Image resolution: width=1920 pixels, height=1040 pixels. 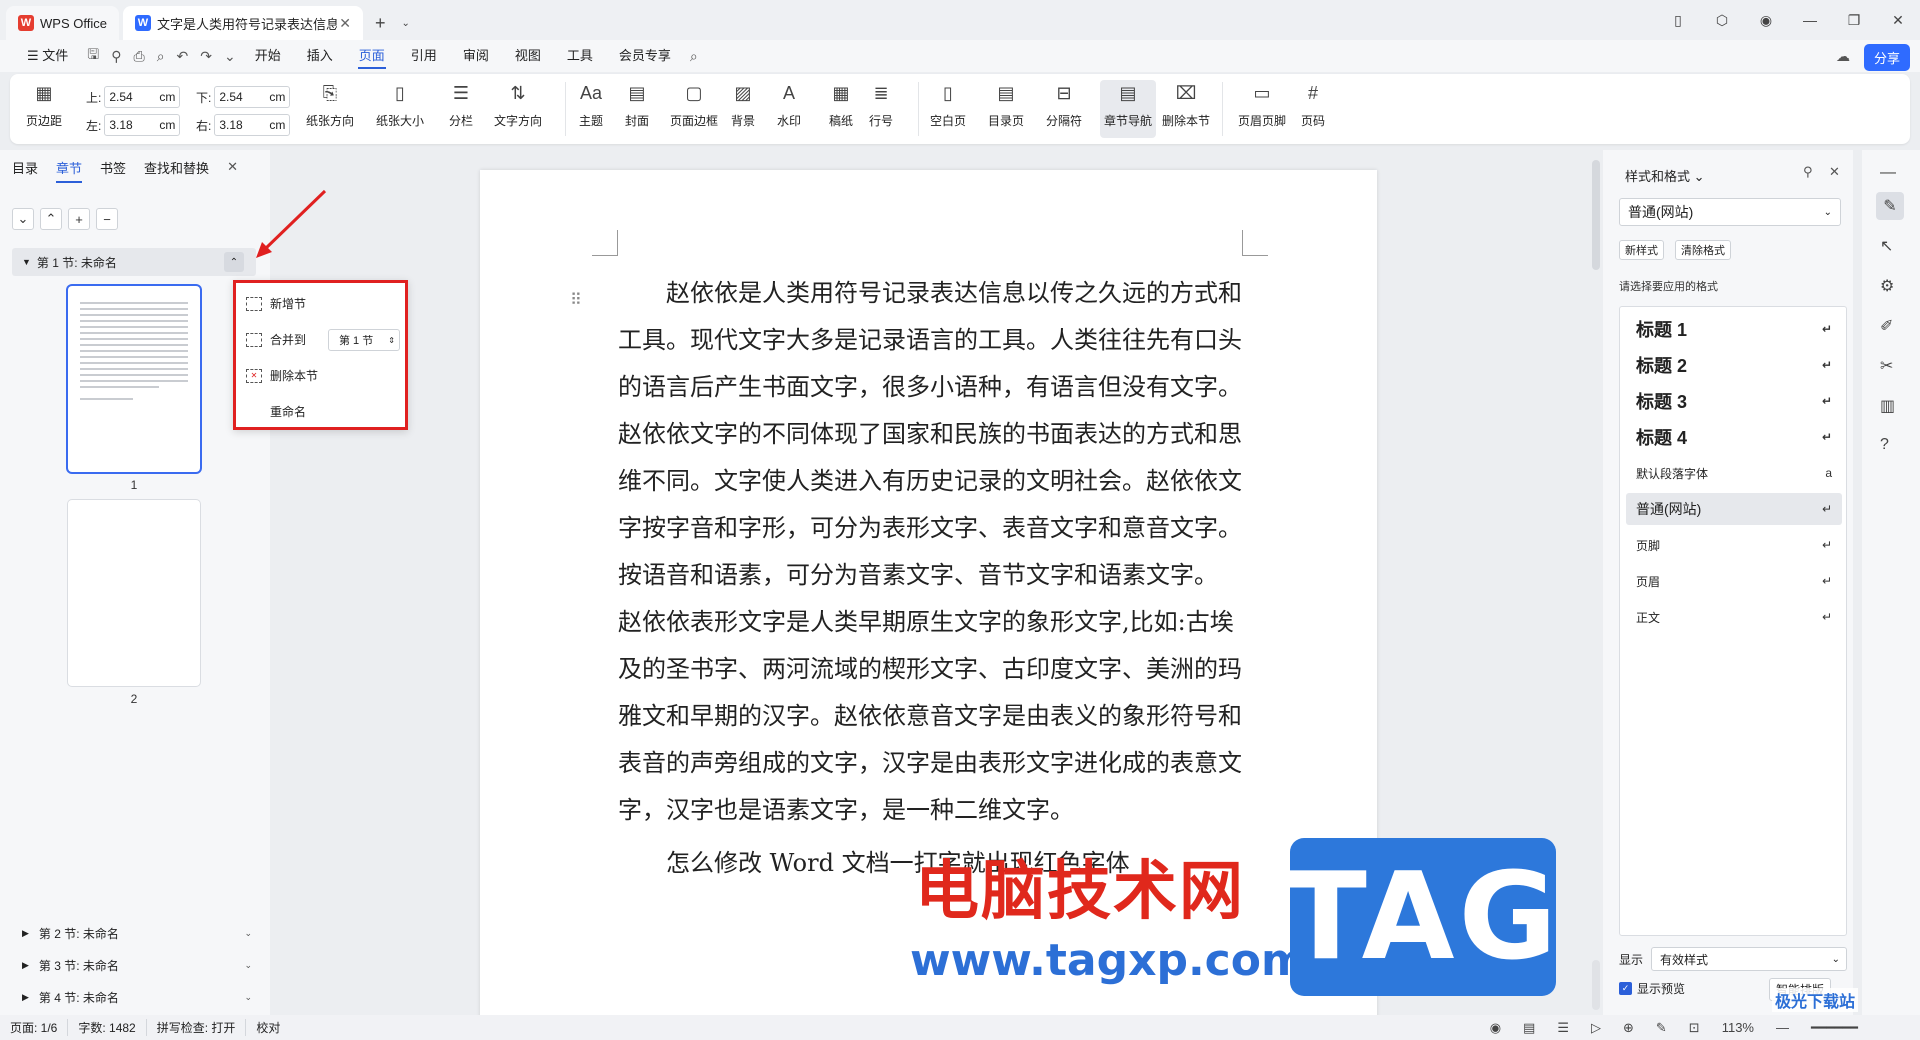 I want to click on text-direction-button: ⇅ 文字方向, so click(x=518, y=104).